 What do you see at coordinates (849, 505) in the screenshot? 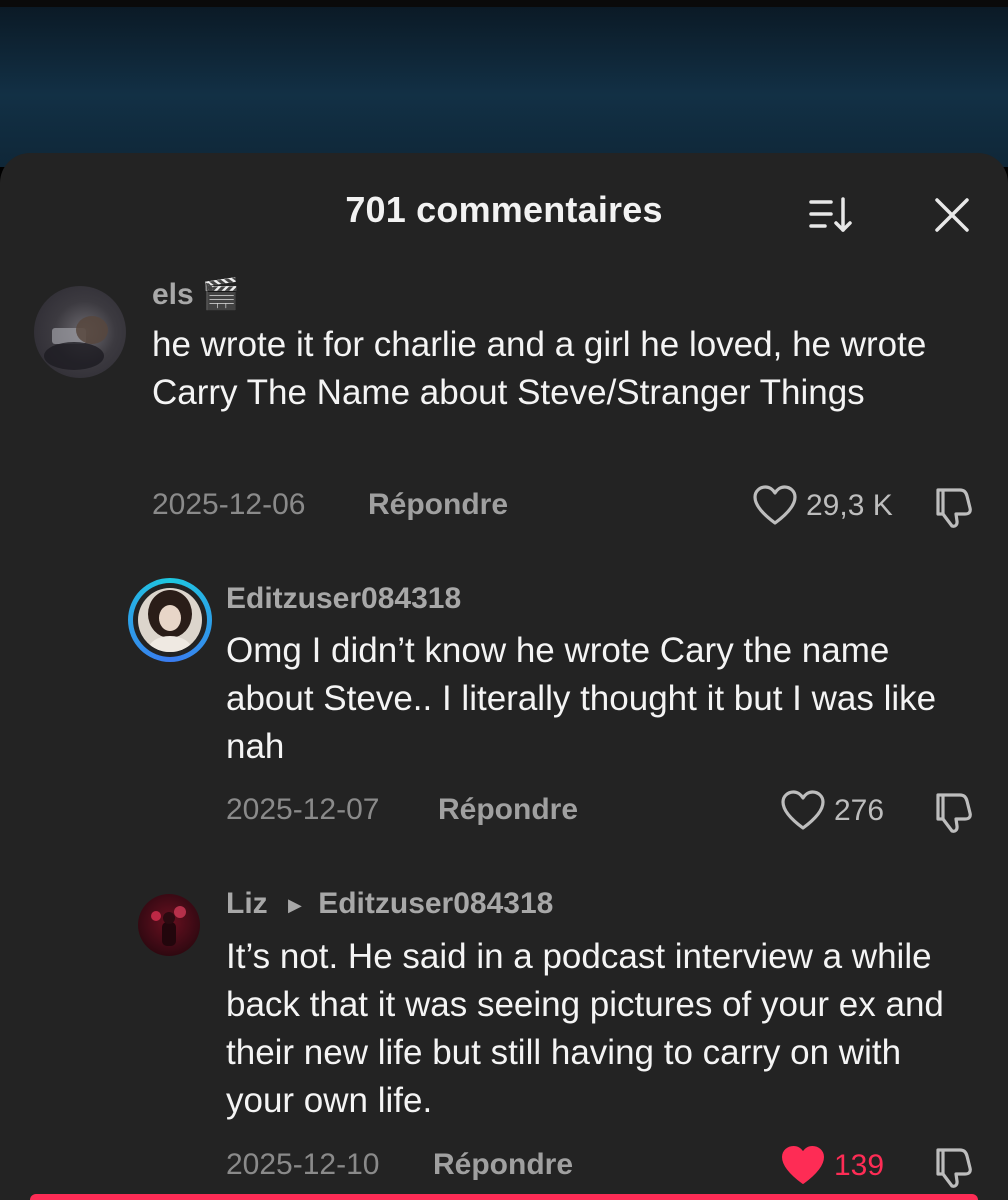
I see `like-count: 29,3 K` at bounding box center [849, 505].